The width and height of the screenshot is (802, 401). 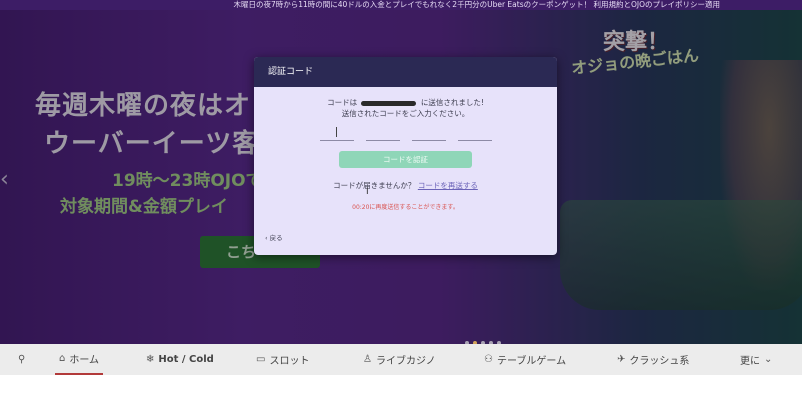 I want to click on sent-message-prefix: コードは, so click(x=342, y=102).